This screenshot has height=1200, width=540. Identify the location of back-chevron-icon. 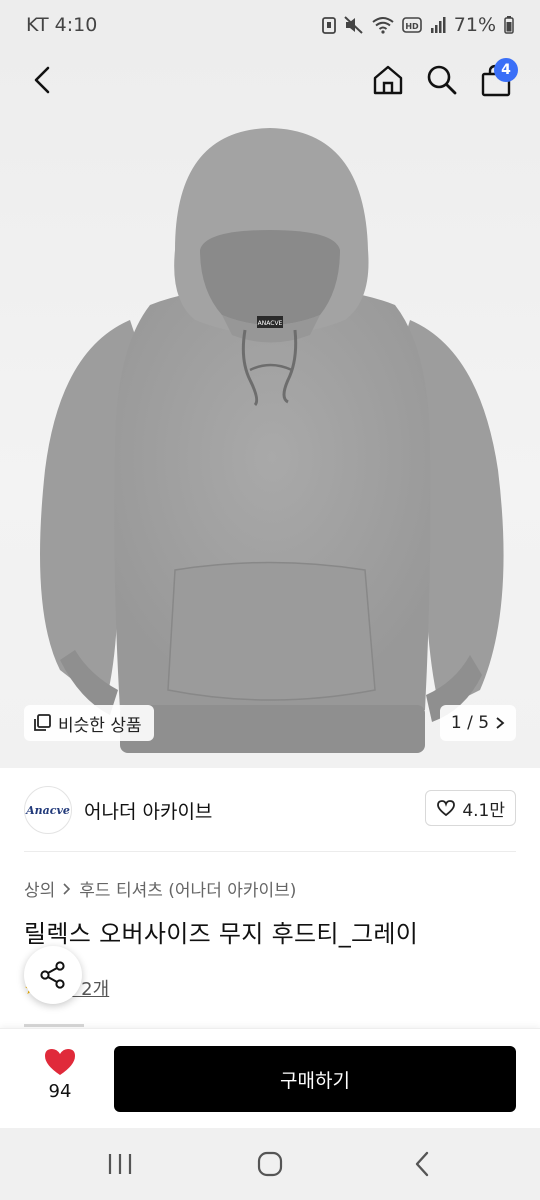
(422, 1164).